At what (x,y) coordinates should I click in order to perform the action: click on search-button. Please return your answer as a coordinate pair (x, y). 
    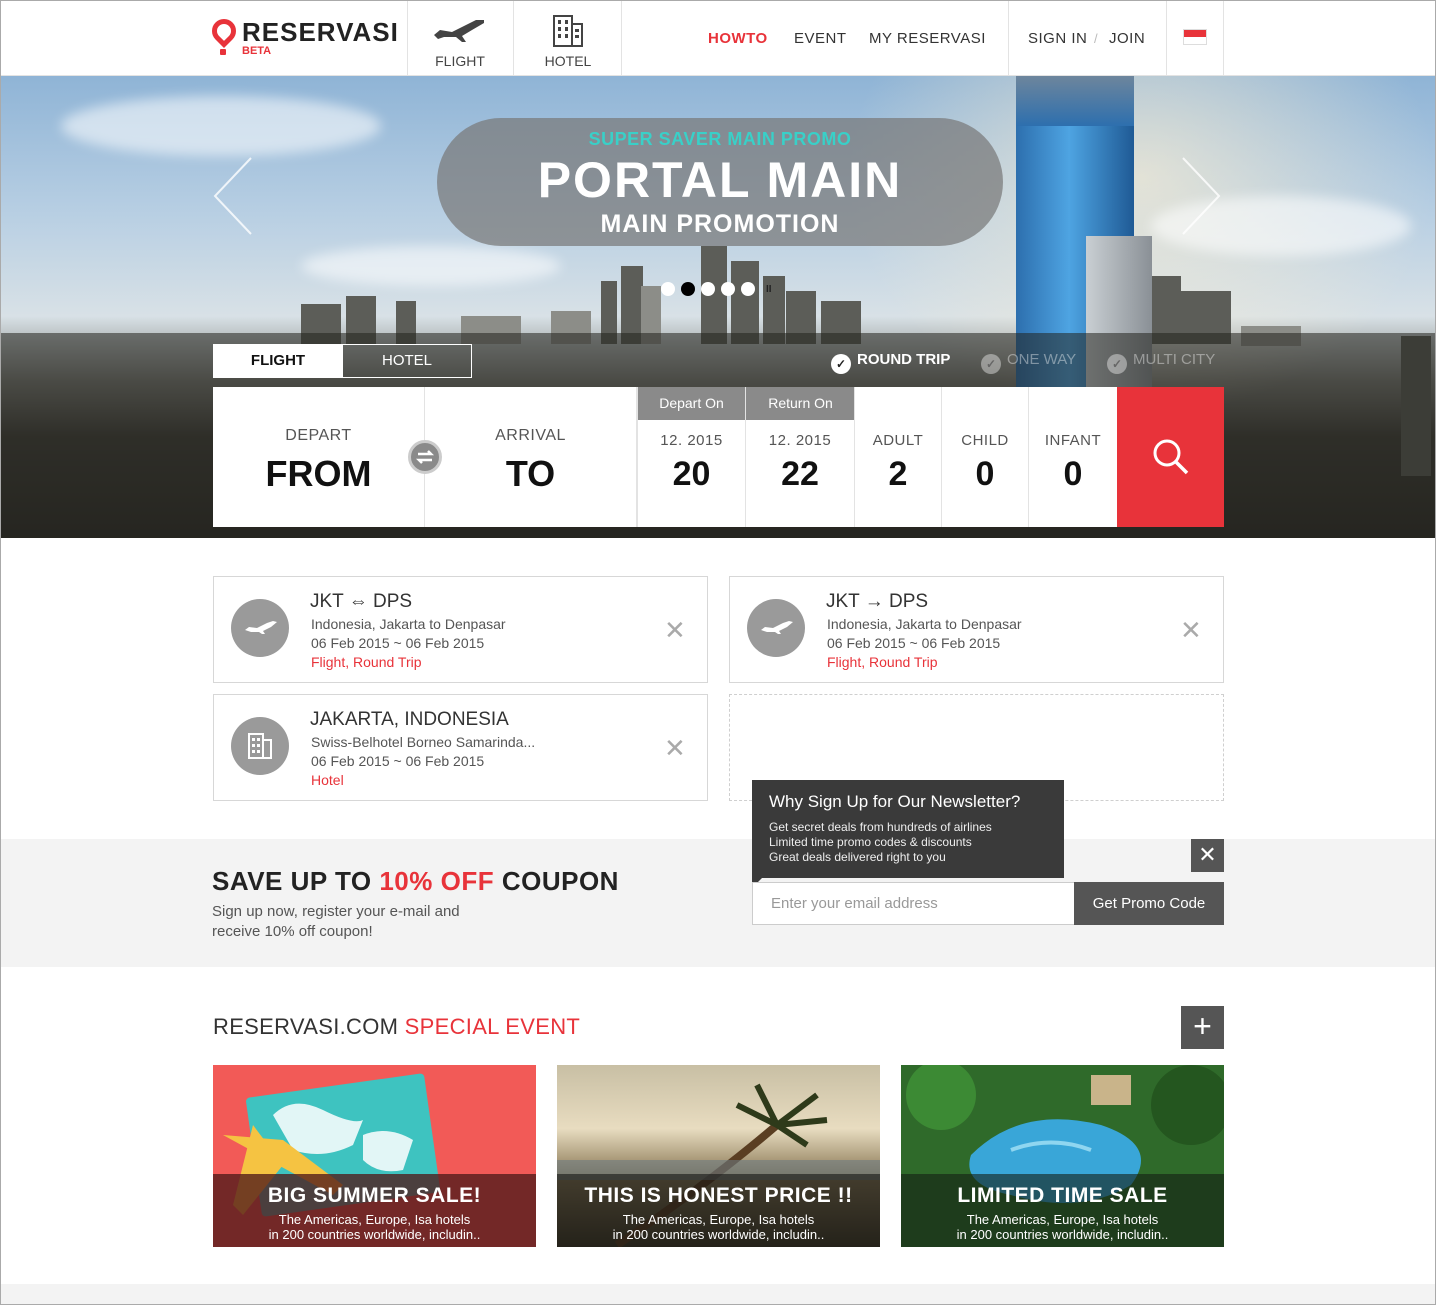
    Looking at the image, I should click on (1170, 457).